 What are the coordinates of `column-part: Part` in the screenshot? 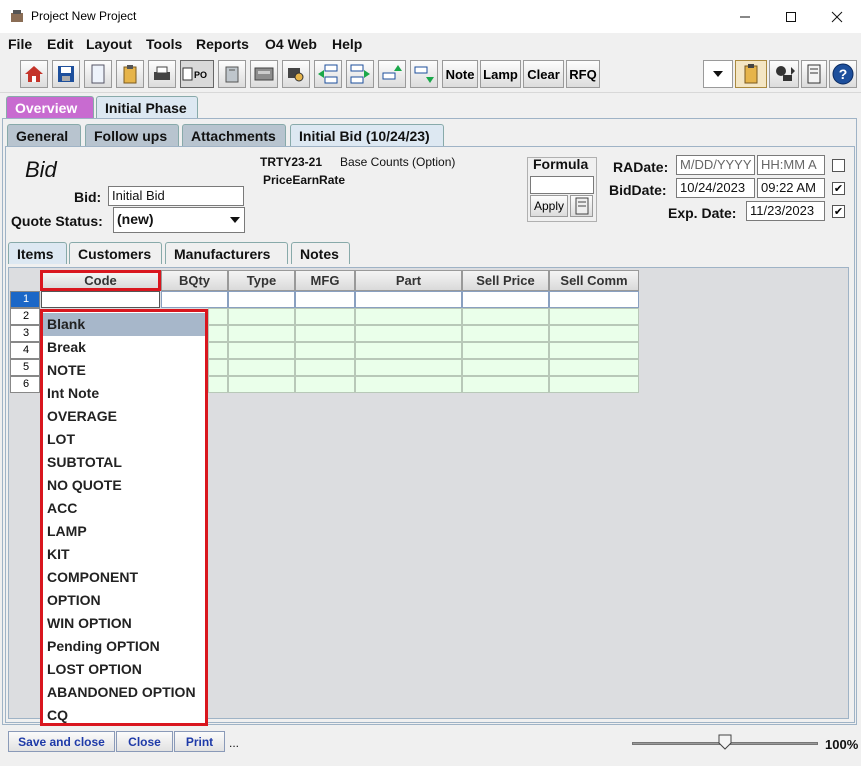 It's located at (408, 280).